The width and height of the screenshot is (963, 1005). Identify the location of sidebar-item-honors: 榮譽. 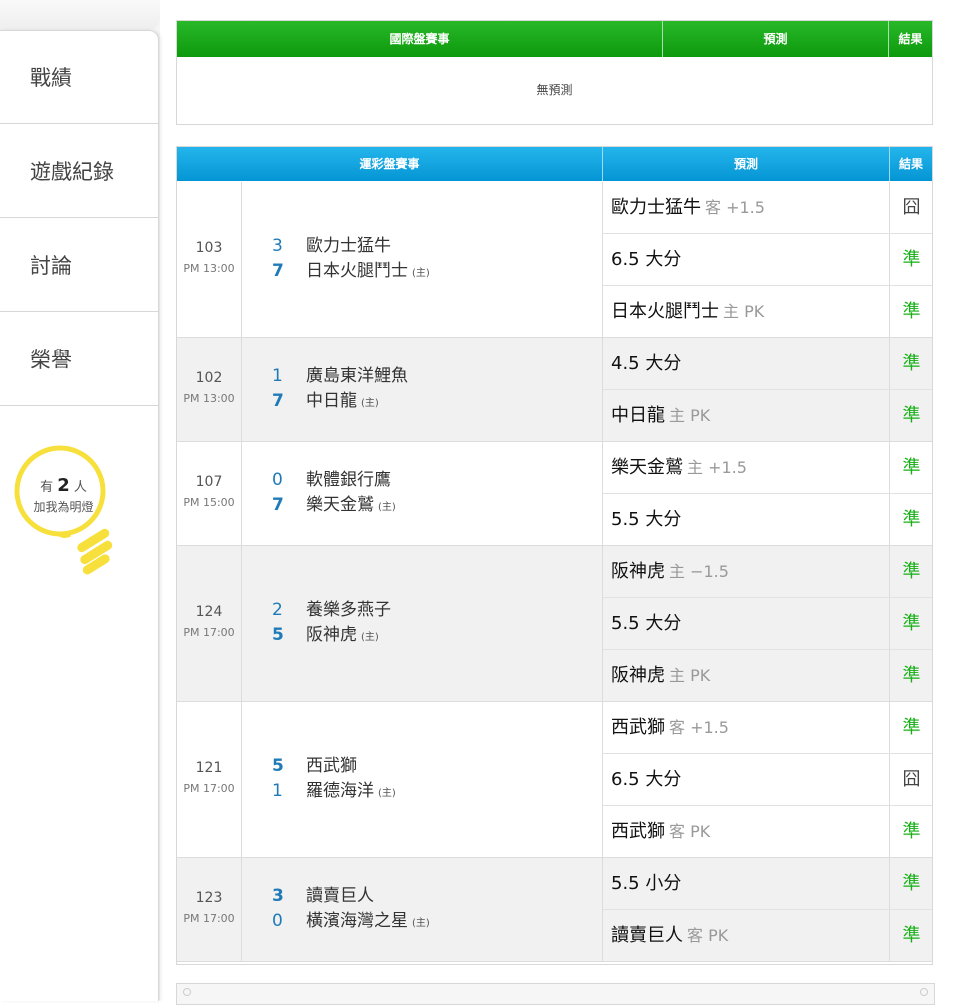
(79, 359).